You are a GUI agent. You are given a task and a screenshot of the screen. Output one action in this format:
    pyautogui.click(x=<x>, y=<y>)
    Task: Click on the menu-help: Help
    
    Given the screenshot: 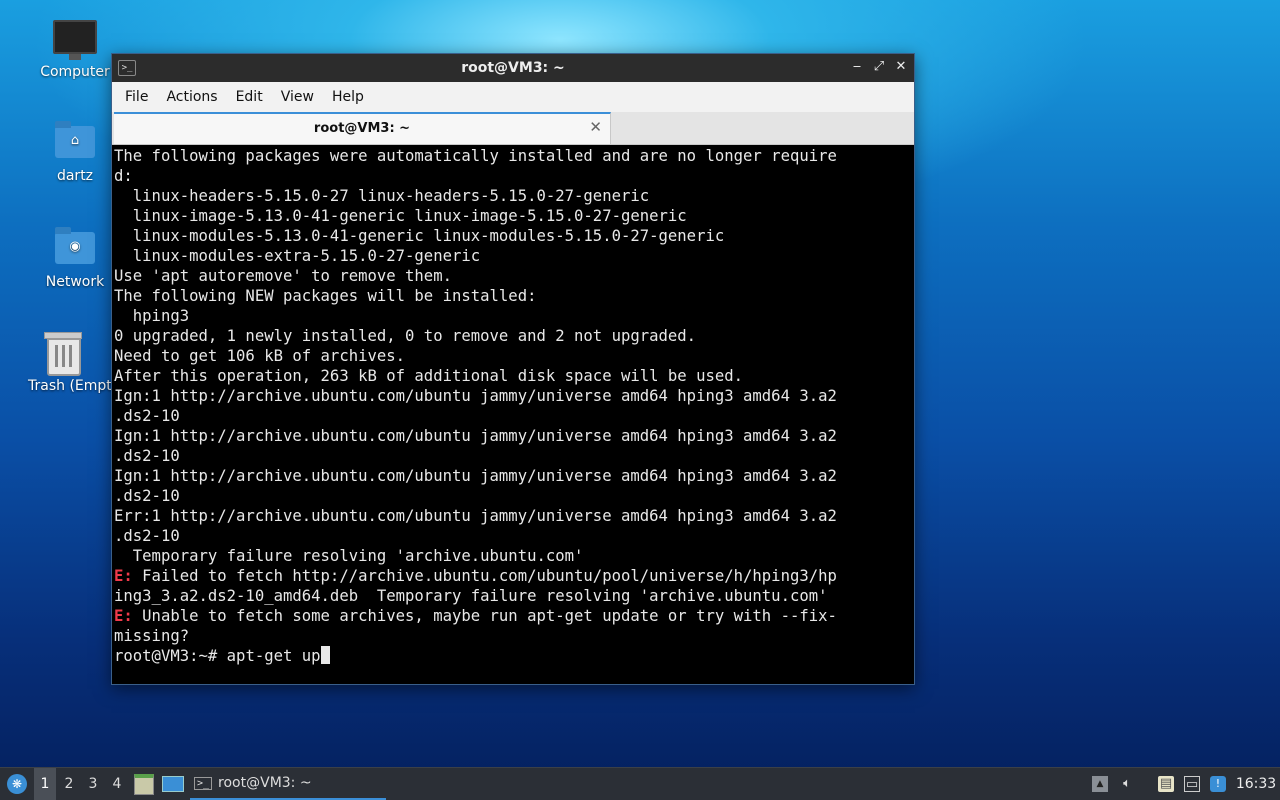 What is the action you would take?
    pyautogui.click(x=348, y=97)
    